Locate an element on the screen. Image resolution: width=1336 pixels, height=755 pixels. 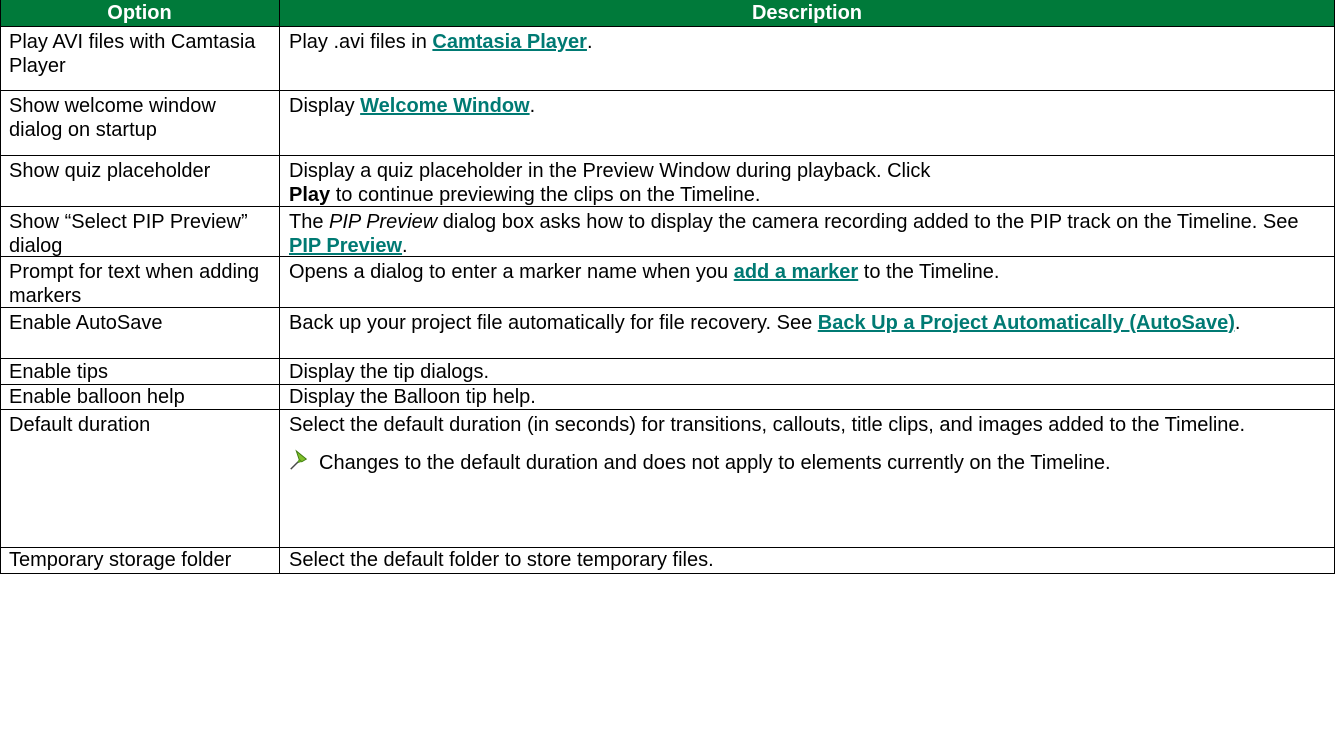
option-cell: Play AVI files with Camtasia Player is located at coordinates (132, 54).